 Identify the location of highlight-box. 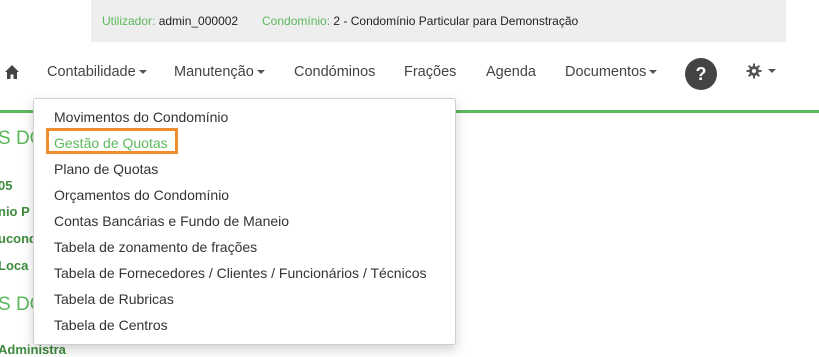
(112, 141).